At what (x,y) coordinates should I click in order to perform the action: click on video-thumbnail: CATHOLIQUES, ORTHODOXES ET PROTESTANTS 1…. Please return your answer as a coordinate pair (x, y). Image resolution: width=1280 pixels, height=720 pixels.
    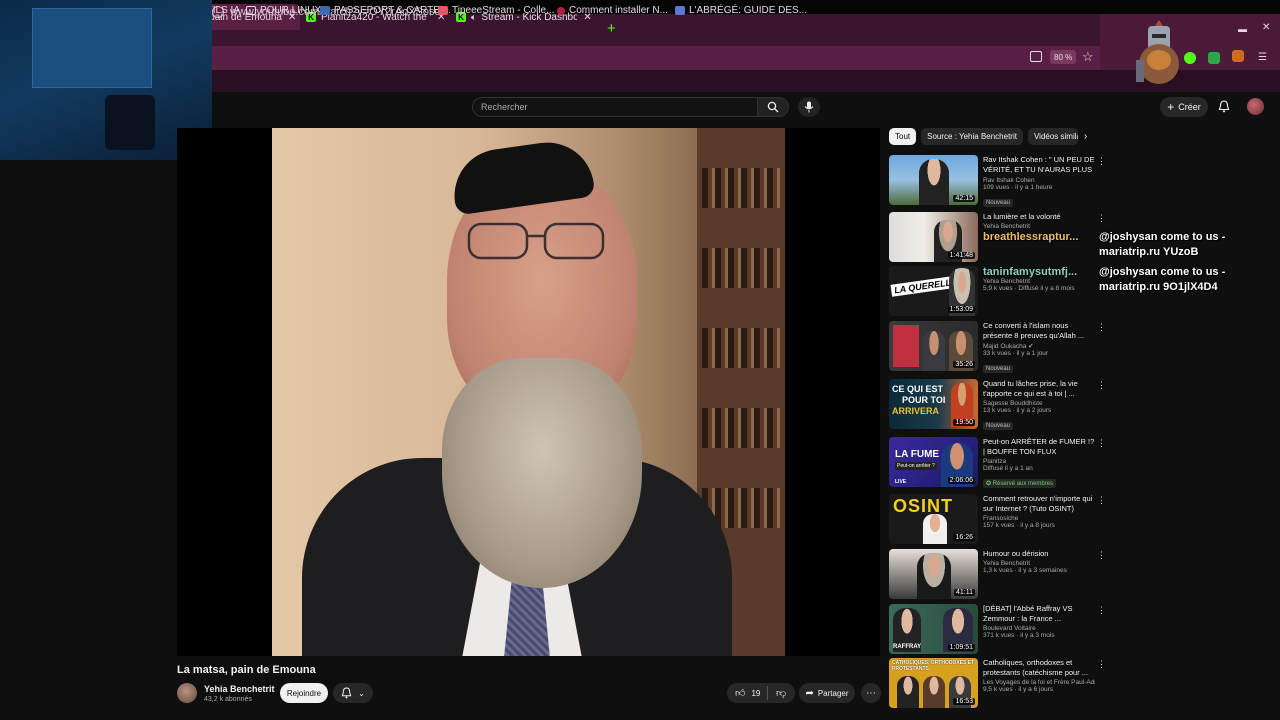
    Looking at the image, I should click on (933, 683).